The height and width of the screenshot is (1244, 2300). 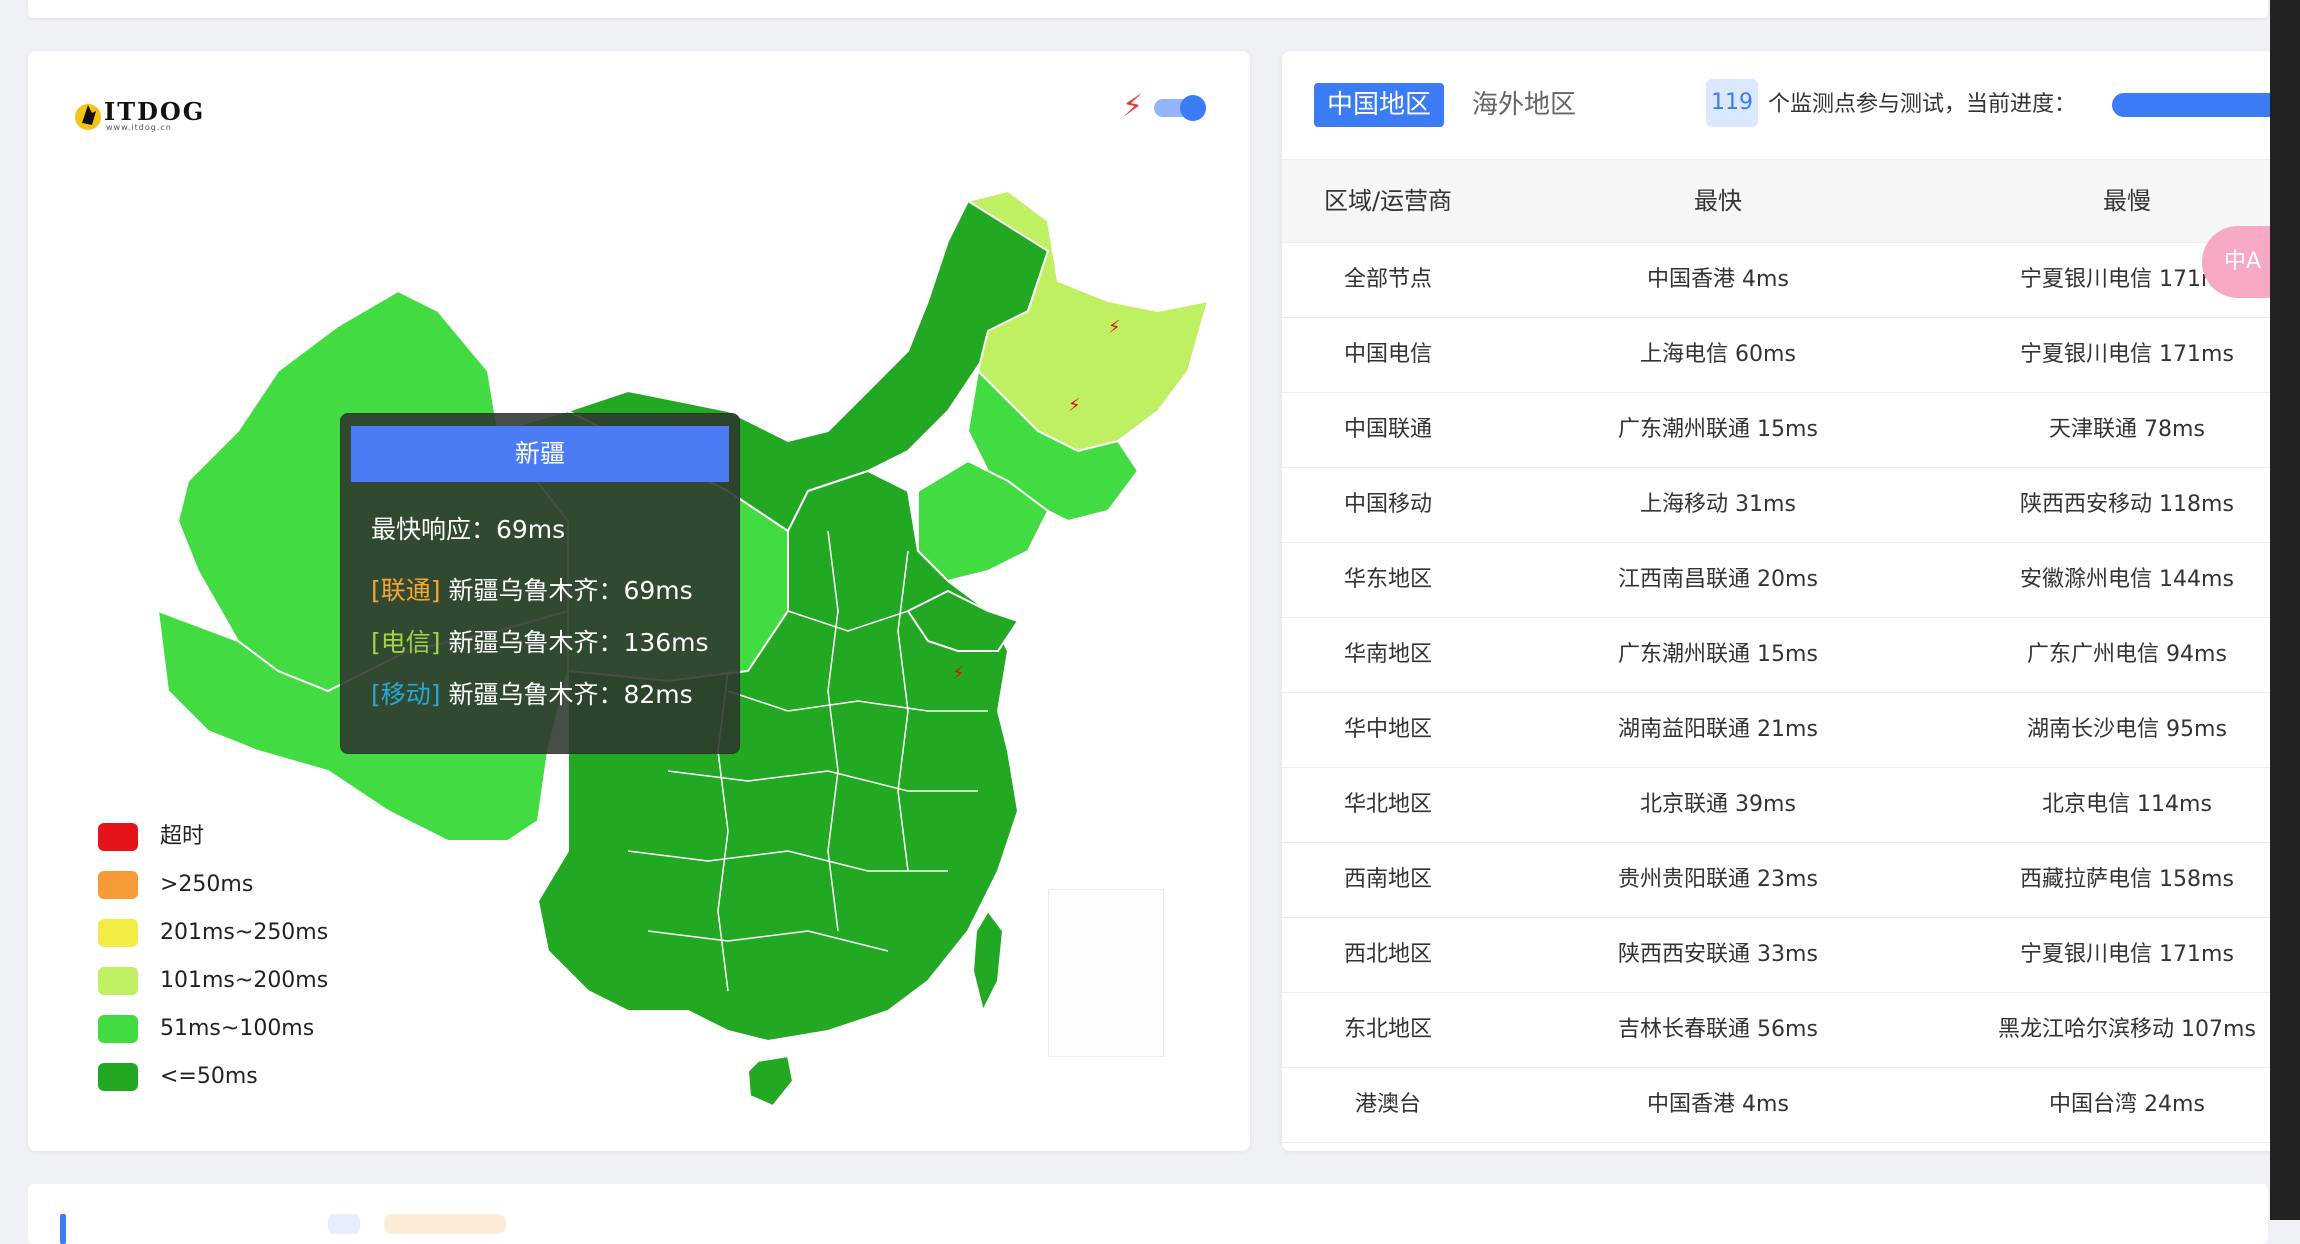 I want to click on legend-item-under-50: <=50ms, so click(x=228, y=1077).